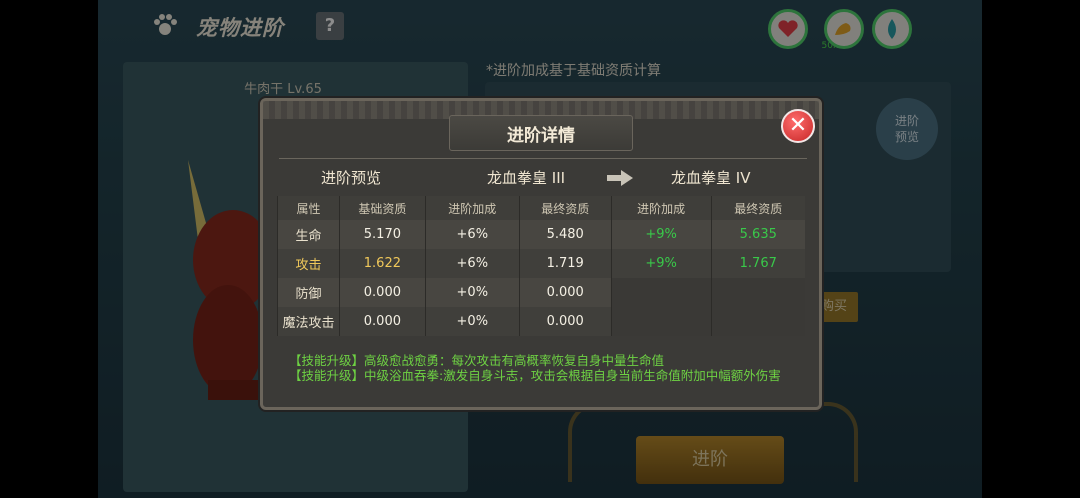 The height and width of the screenshot is (498, 1080). What do you see at coordinates (757, 234) in the screenshot?
I see `next-final-cell: 5.635` at bounding box center [757, 234].